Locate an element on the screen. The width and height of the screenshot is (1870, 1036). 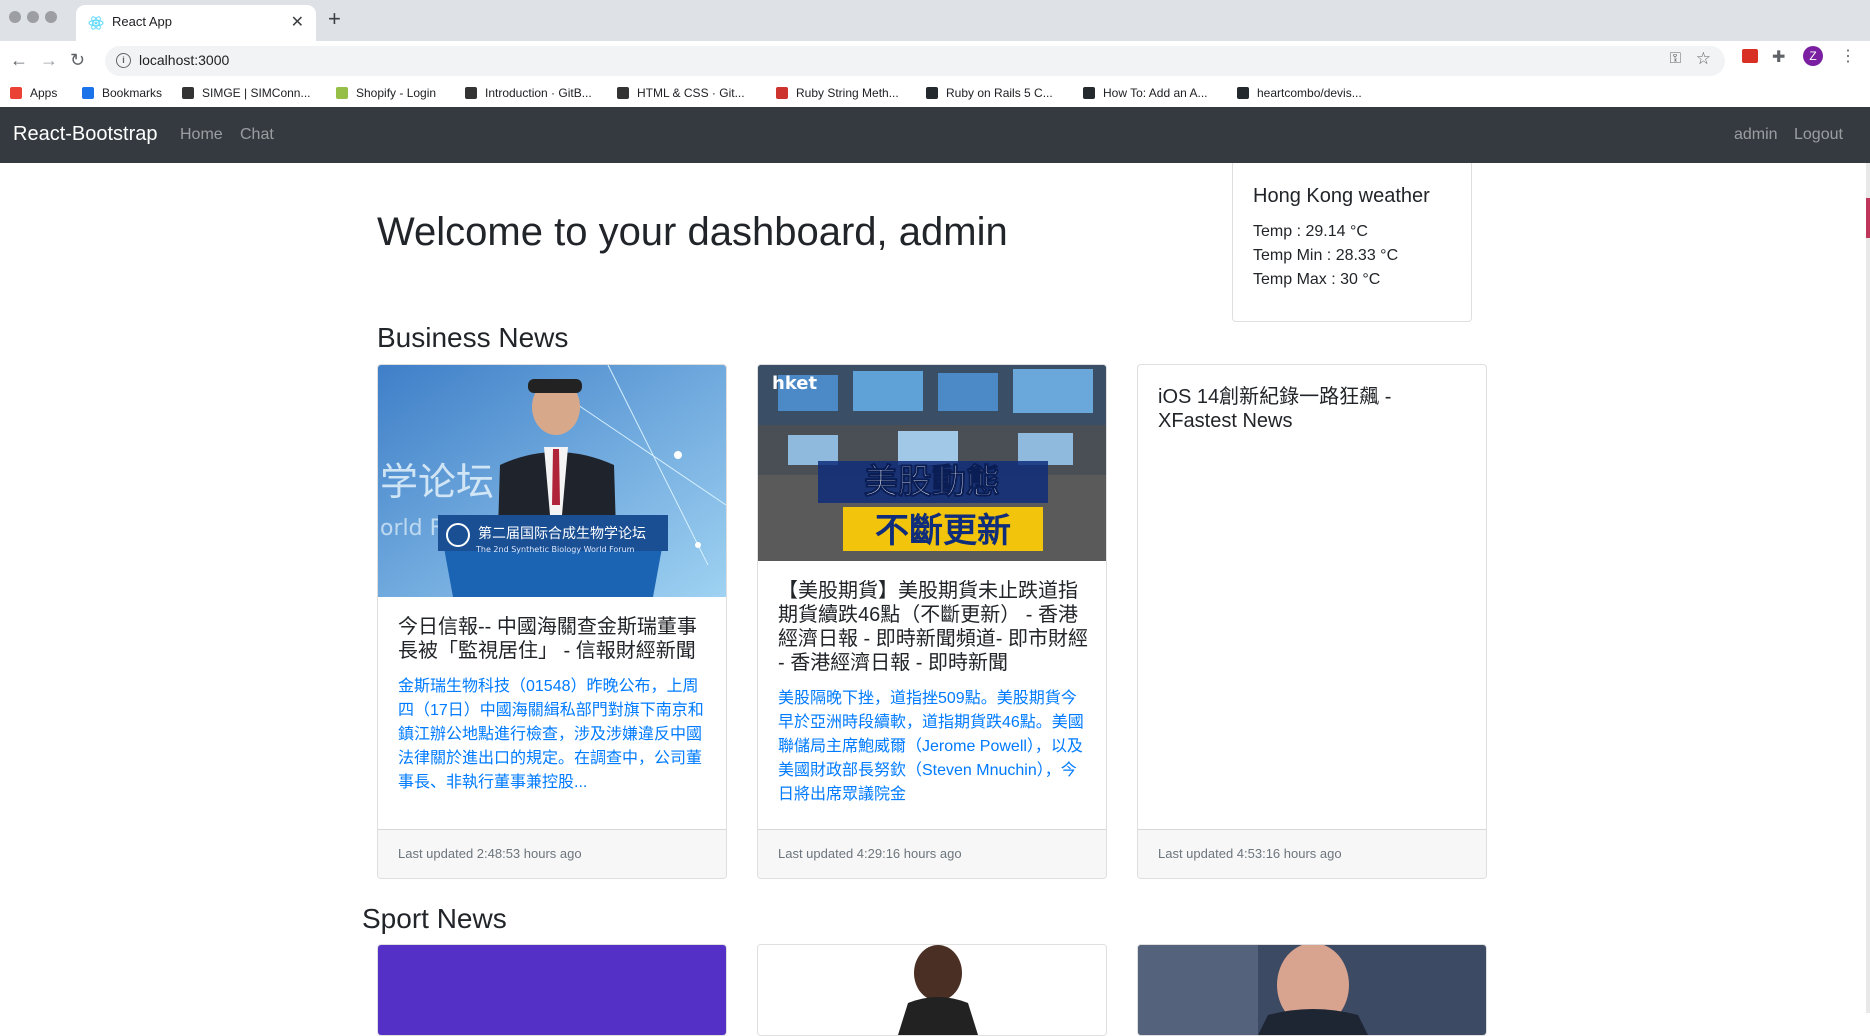
news-card-image: hket 美股動態 不斷更新 is located at coordinates (932, 463).